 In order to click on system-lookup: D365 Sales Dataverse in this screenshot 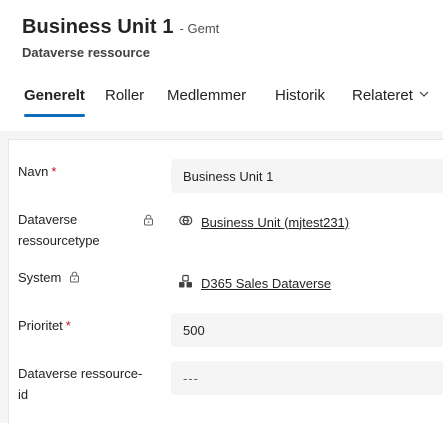, I will do `click(254, 283)`.